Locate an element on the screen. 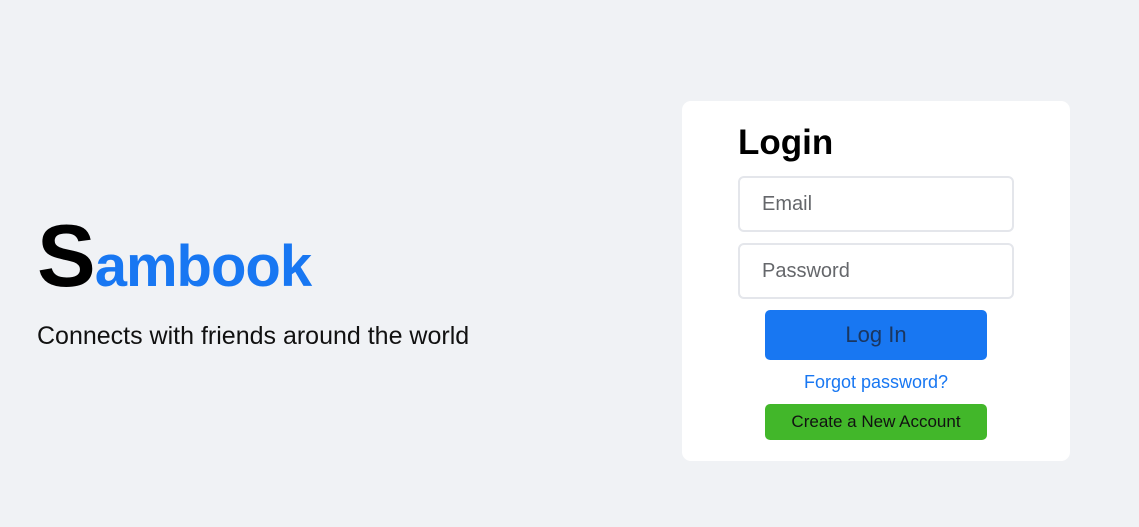 The image size is (1139, 527). login-title: Login is located at coordinates (786, 142).